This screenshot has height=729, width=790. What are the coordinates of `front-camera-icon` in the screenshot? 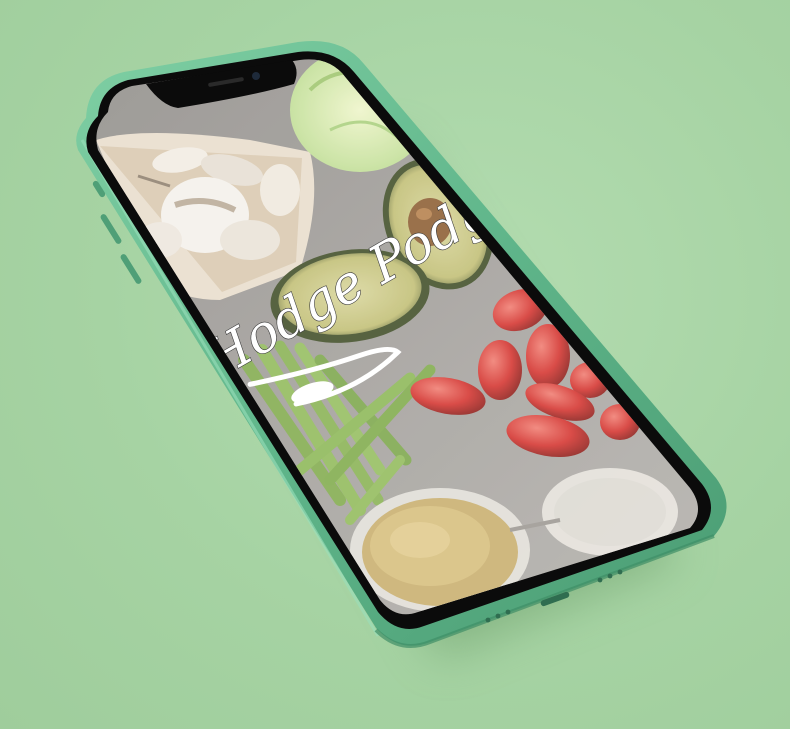 It's located at (256, 76).